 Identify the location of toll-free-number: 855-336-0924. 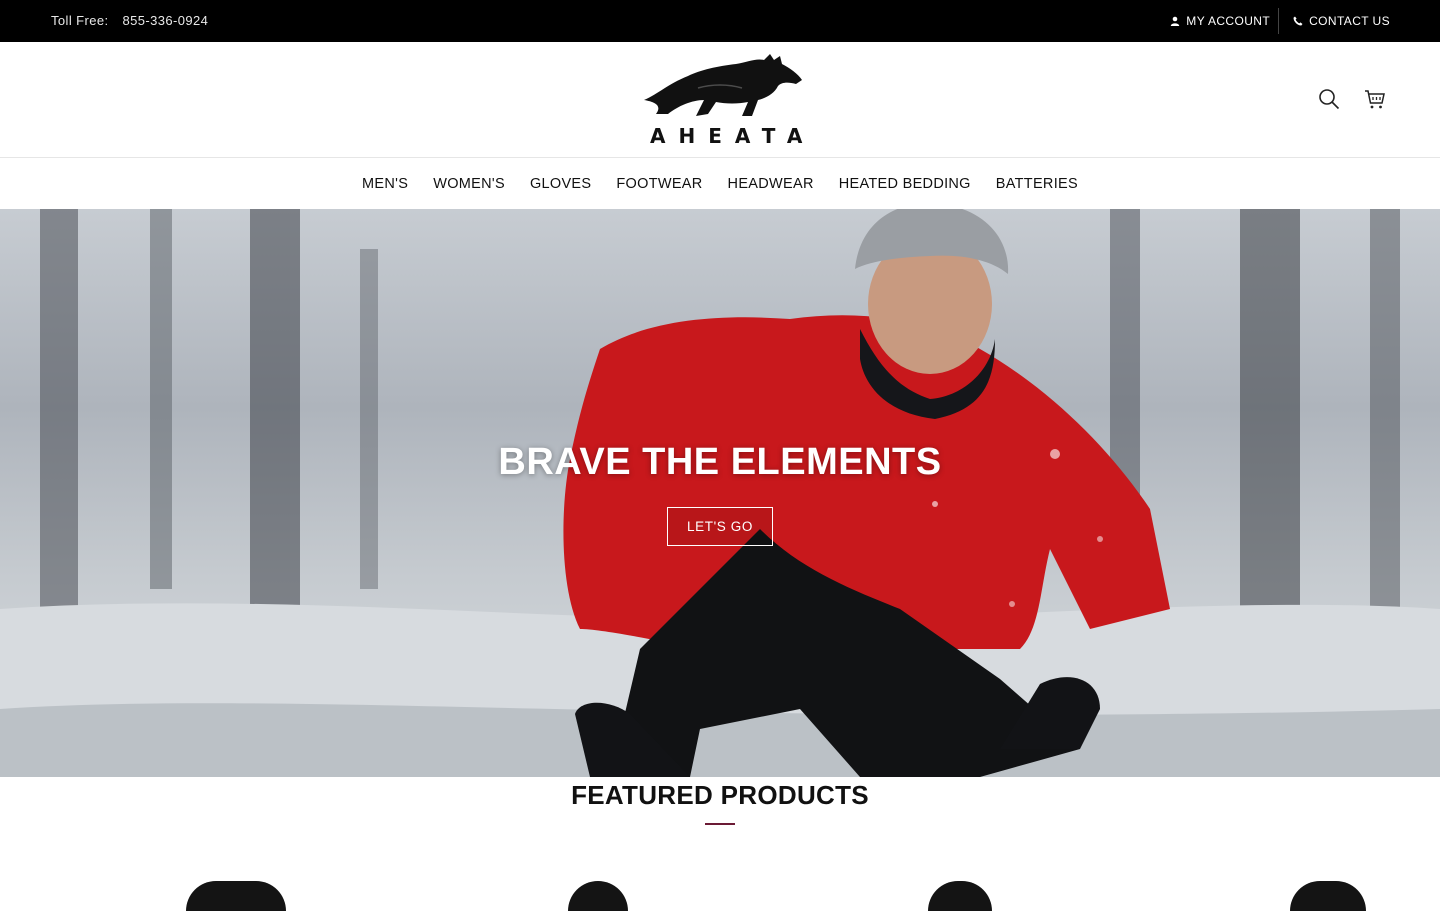
(165, 20).